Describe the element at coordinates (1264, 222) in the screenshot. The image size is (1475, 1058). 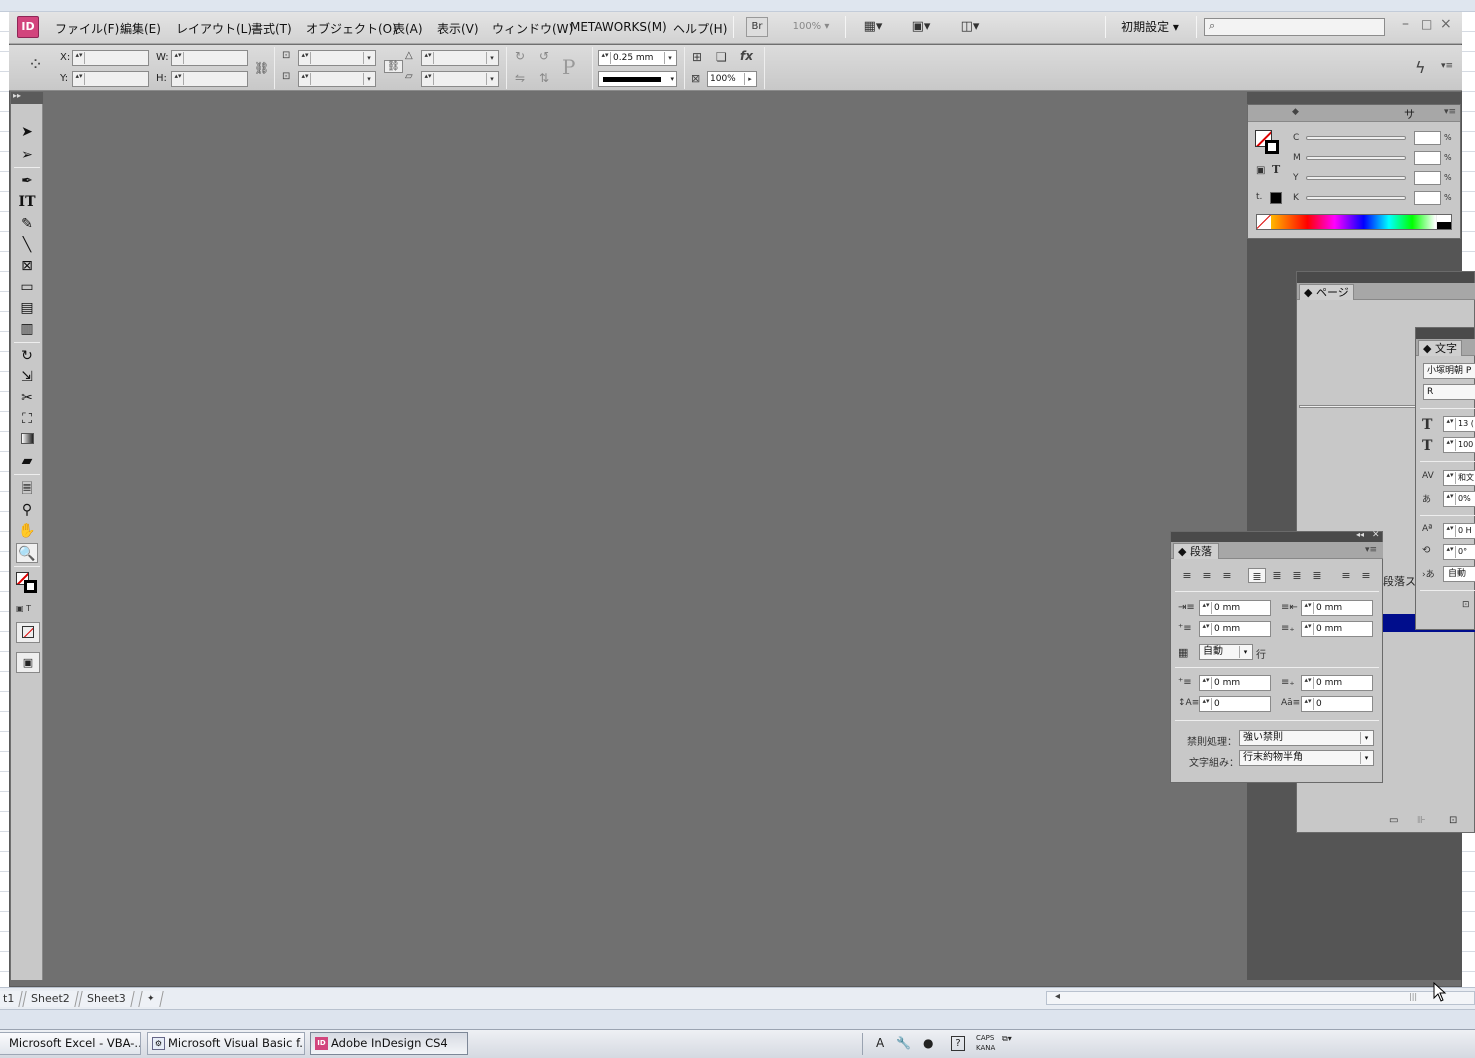
I see `none-swatch-icon` at that location.